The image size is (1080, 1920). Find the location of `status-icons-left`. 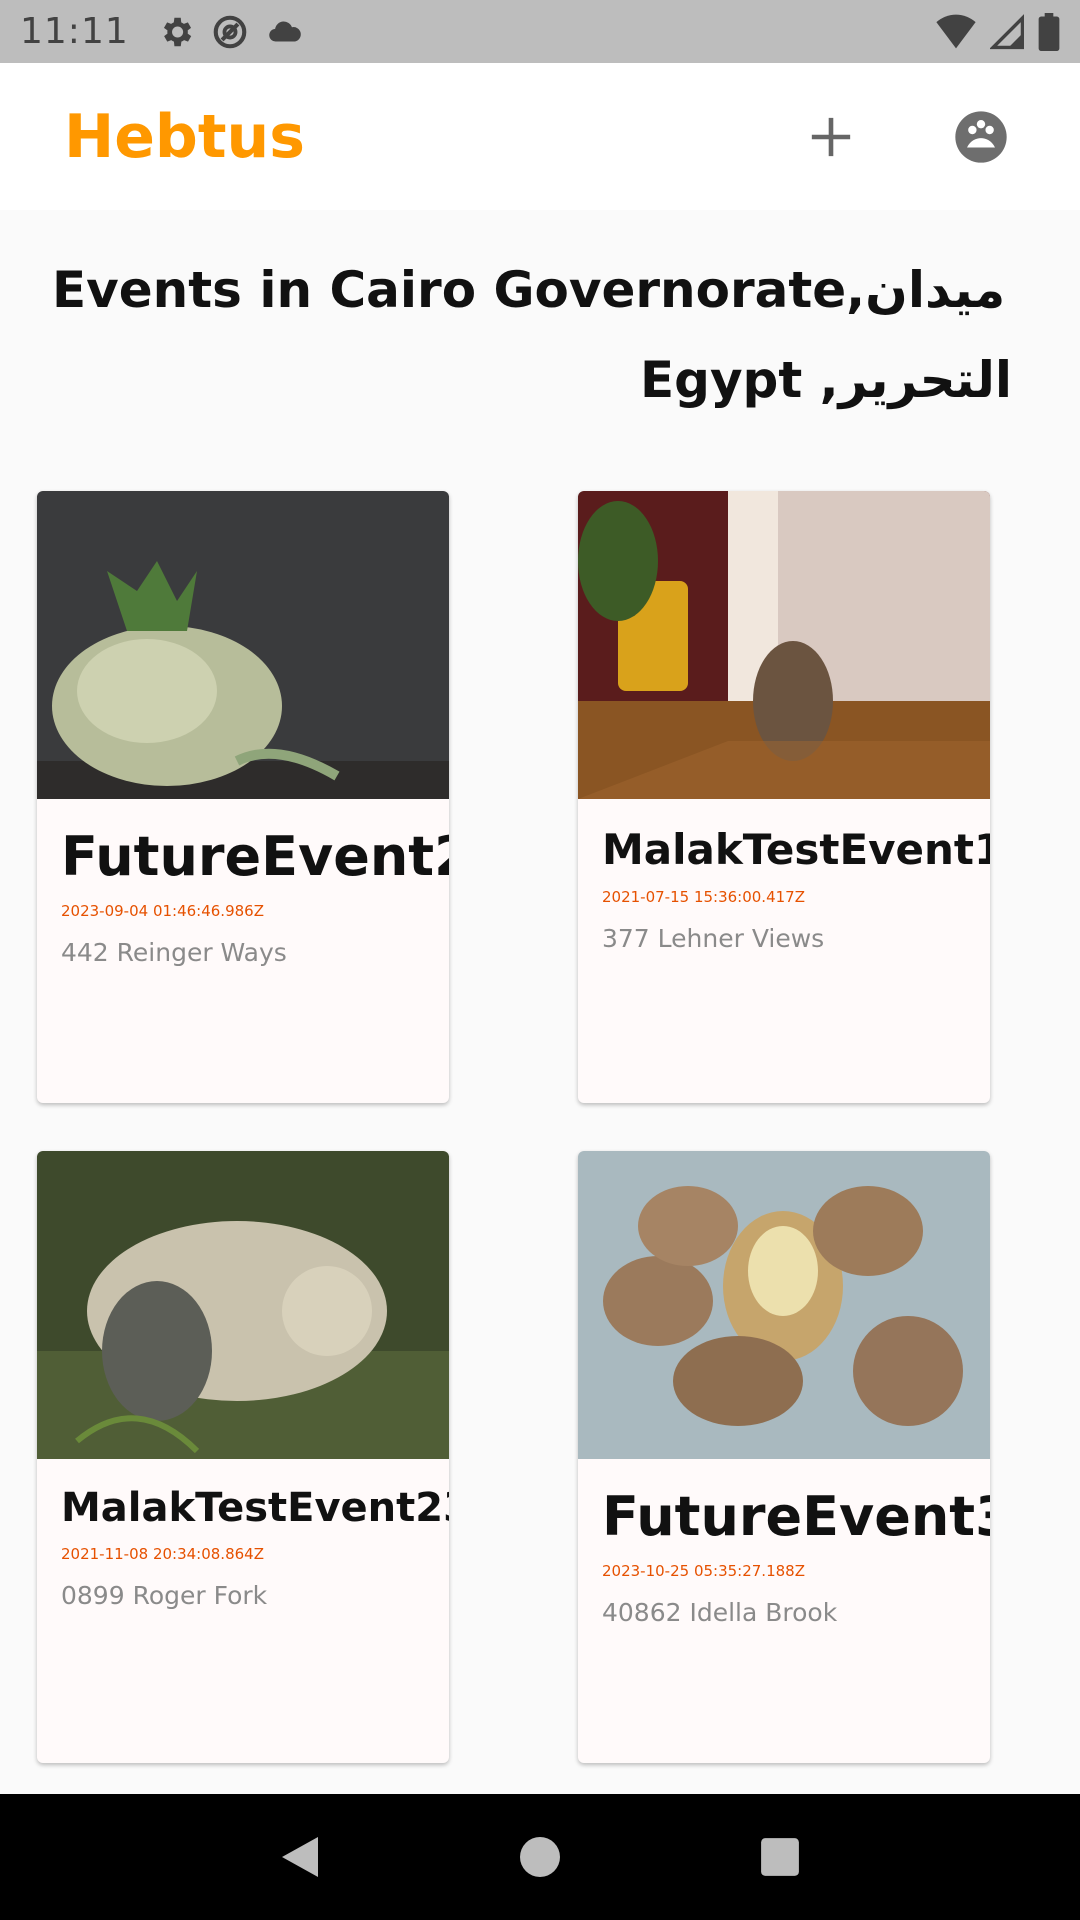

status-icons-left is located at coordinates (230, 32).